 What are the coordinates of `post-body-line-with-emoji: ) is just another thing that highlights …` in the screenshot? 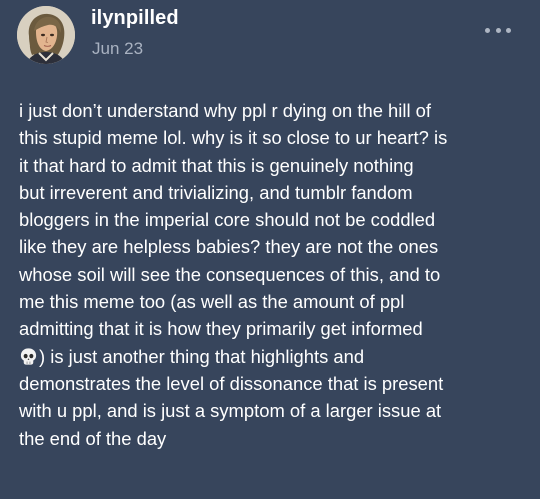 It's located at (274, 356).